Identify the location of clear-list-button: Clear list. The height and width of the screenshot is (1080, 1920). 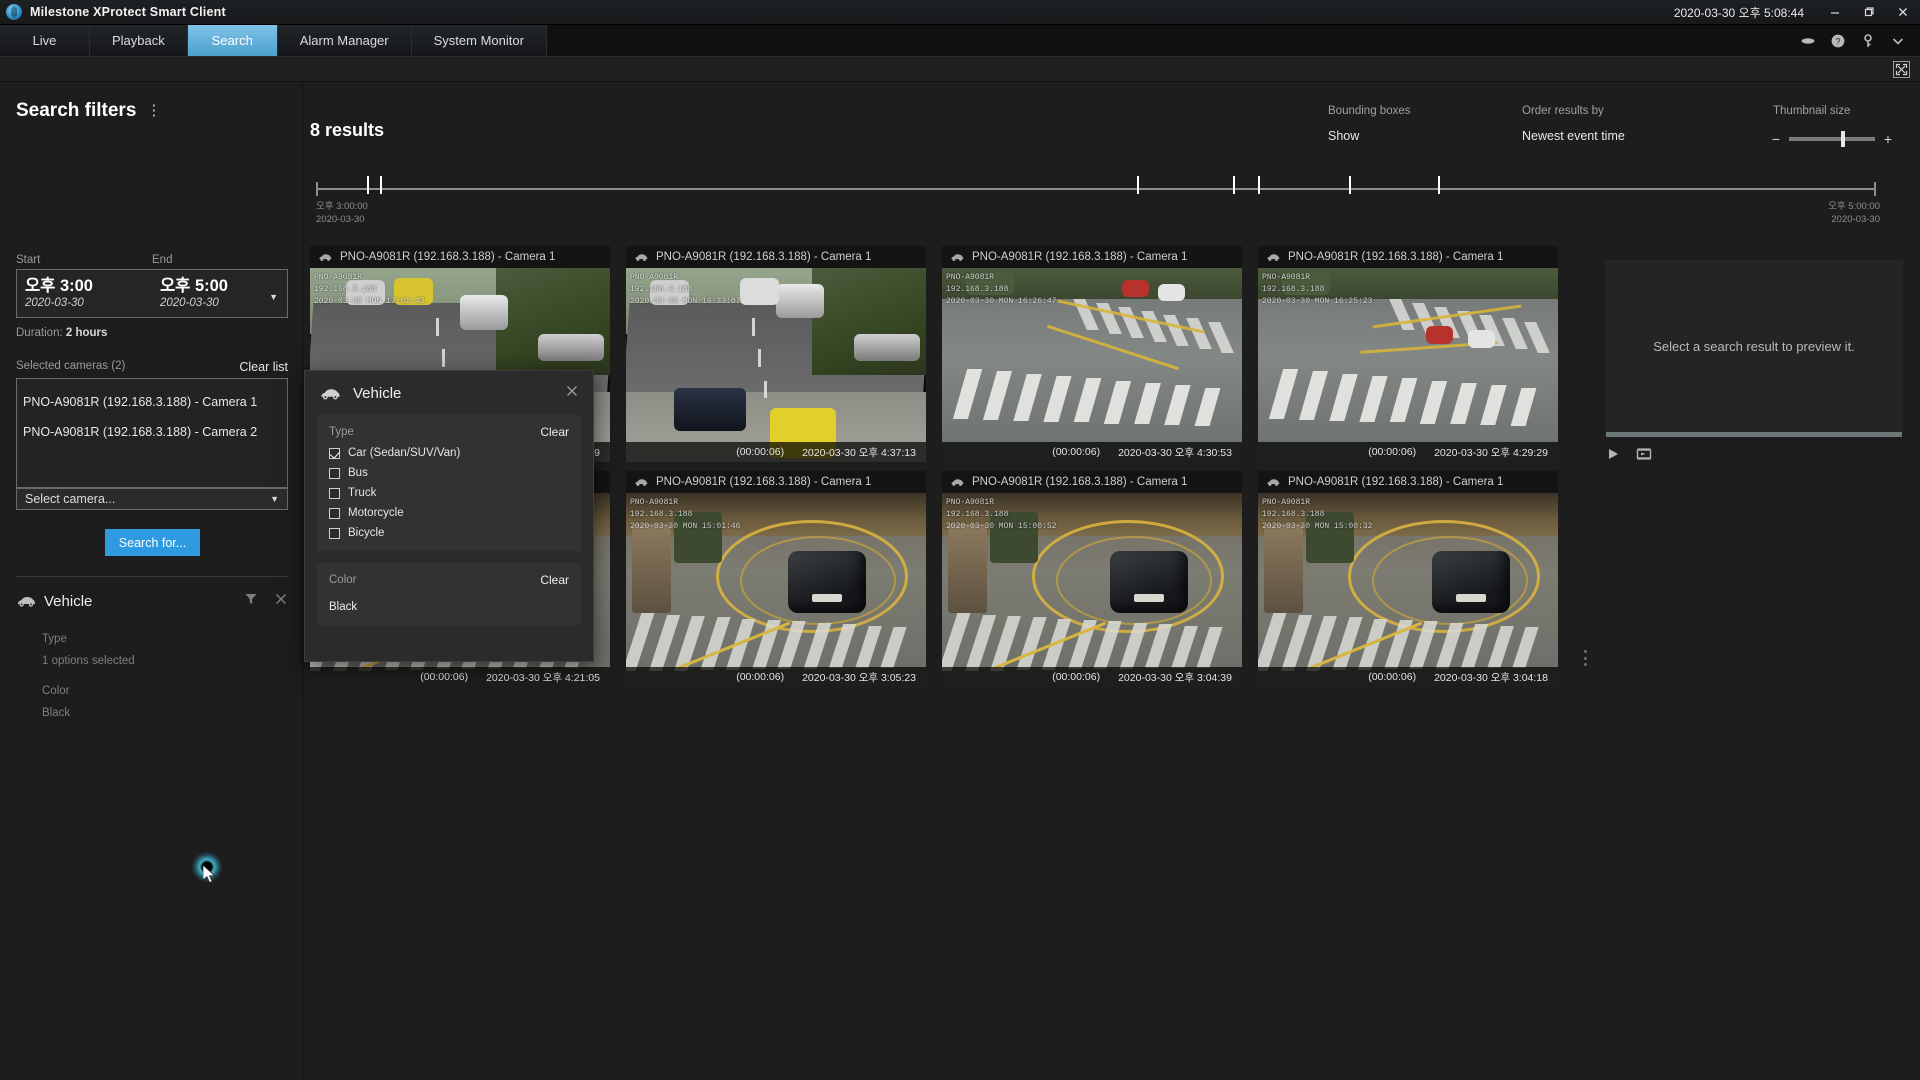
(263, 367).